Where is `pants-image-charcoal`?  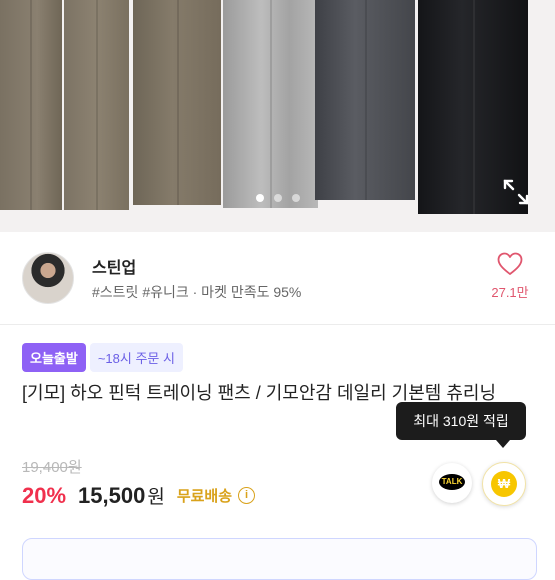
pants-image-charcoal is located at coordinates (365, 100).